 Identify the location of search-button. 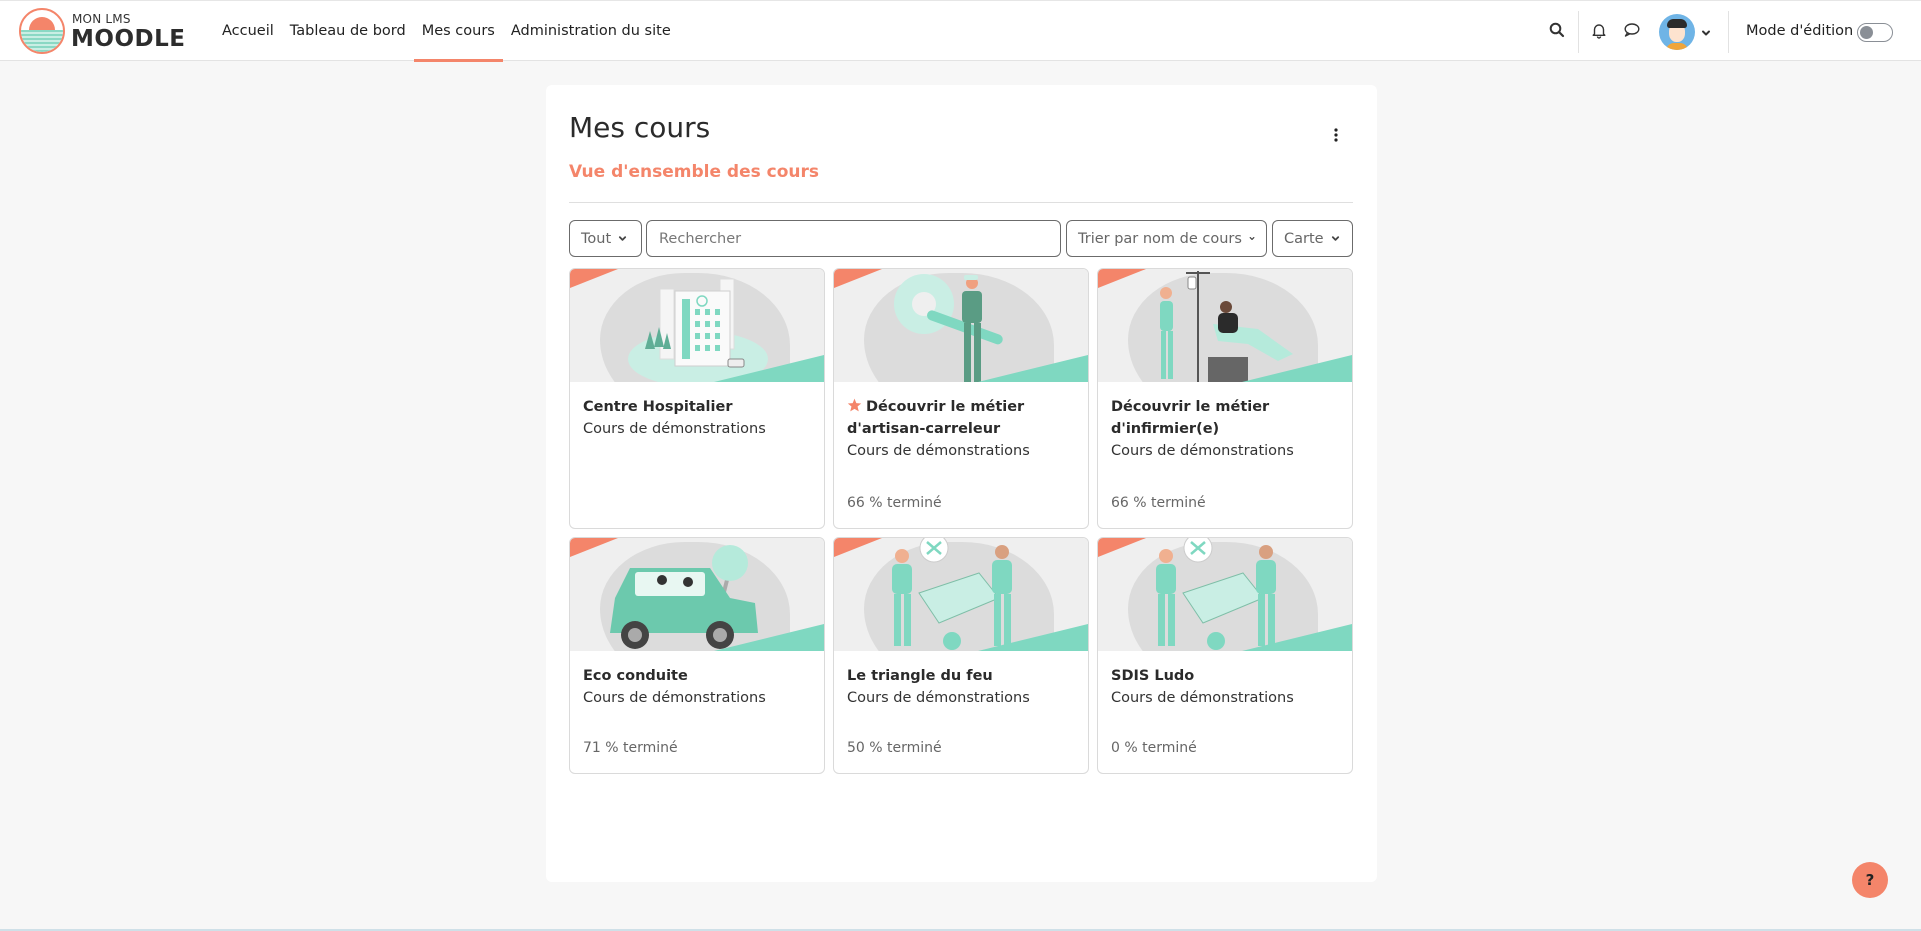
(1557, 30).